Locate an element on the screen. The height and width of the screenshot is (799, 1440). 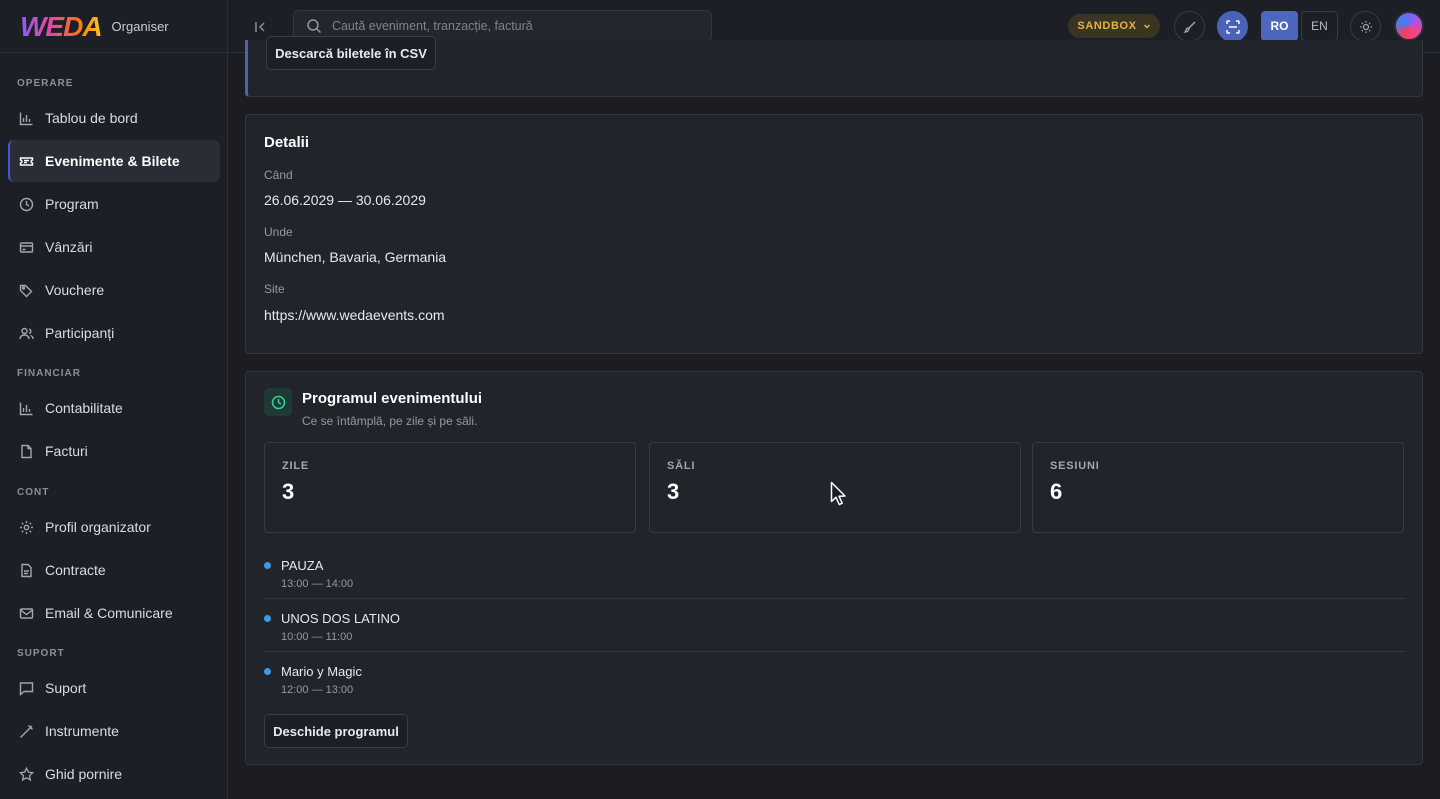
message-icon is located at coordinates (26, 688).